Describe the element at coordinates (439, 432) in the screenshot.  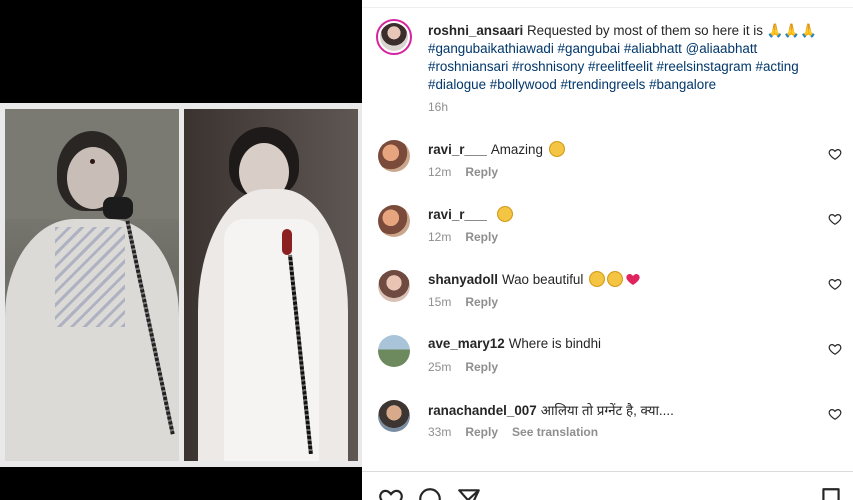
I see `comment-time: 33m` at that location.